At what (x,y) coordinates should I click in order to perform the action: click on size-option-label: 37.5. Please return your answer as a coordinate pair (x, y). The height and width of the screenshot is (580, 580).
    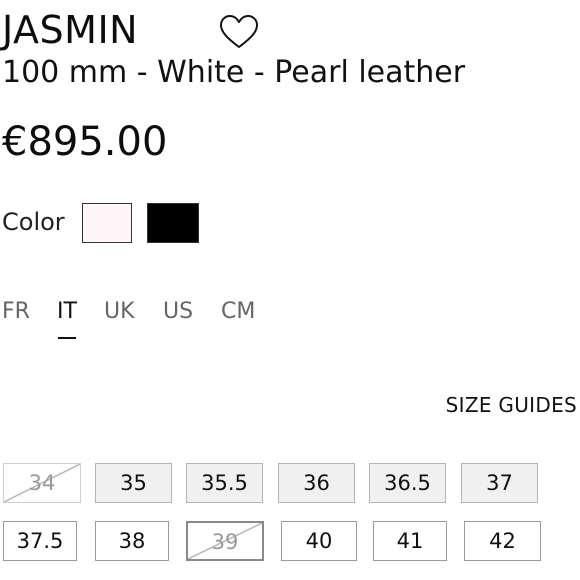
    Looking at the image, I should click on (40, 541).